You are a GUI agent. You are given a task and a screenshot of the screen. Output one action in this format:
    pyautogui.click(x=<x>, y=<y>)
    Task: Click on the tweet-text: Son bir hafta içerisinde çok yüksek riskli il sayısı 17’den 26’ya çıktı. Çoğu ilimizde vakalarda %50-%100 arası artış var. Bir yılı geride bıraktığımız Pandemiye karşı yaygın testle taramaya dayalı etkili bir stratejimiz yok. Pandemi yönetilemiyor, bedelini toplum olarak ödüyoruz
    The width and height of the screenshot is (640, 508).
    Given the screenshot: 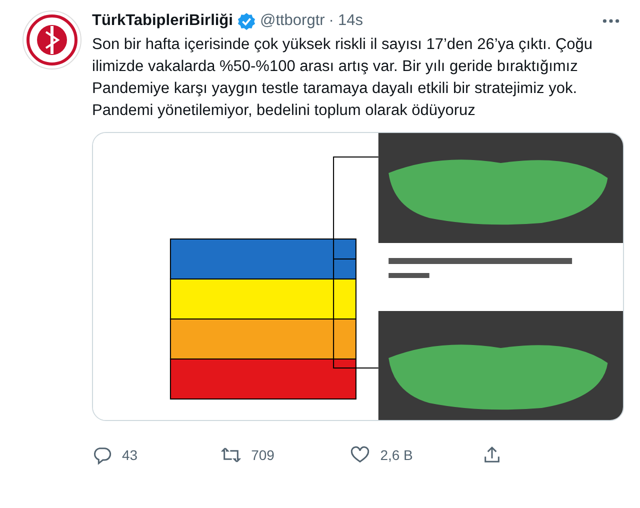 What is the action you would take?
    pyautogui.click(x=343, y=78)
    